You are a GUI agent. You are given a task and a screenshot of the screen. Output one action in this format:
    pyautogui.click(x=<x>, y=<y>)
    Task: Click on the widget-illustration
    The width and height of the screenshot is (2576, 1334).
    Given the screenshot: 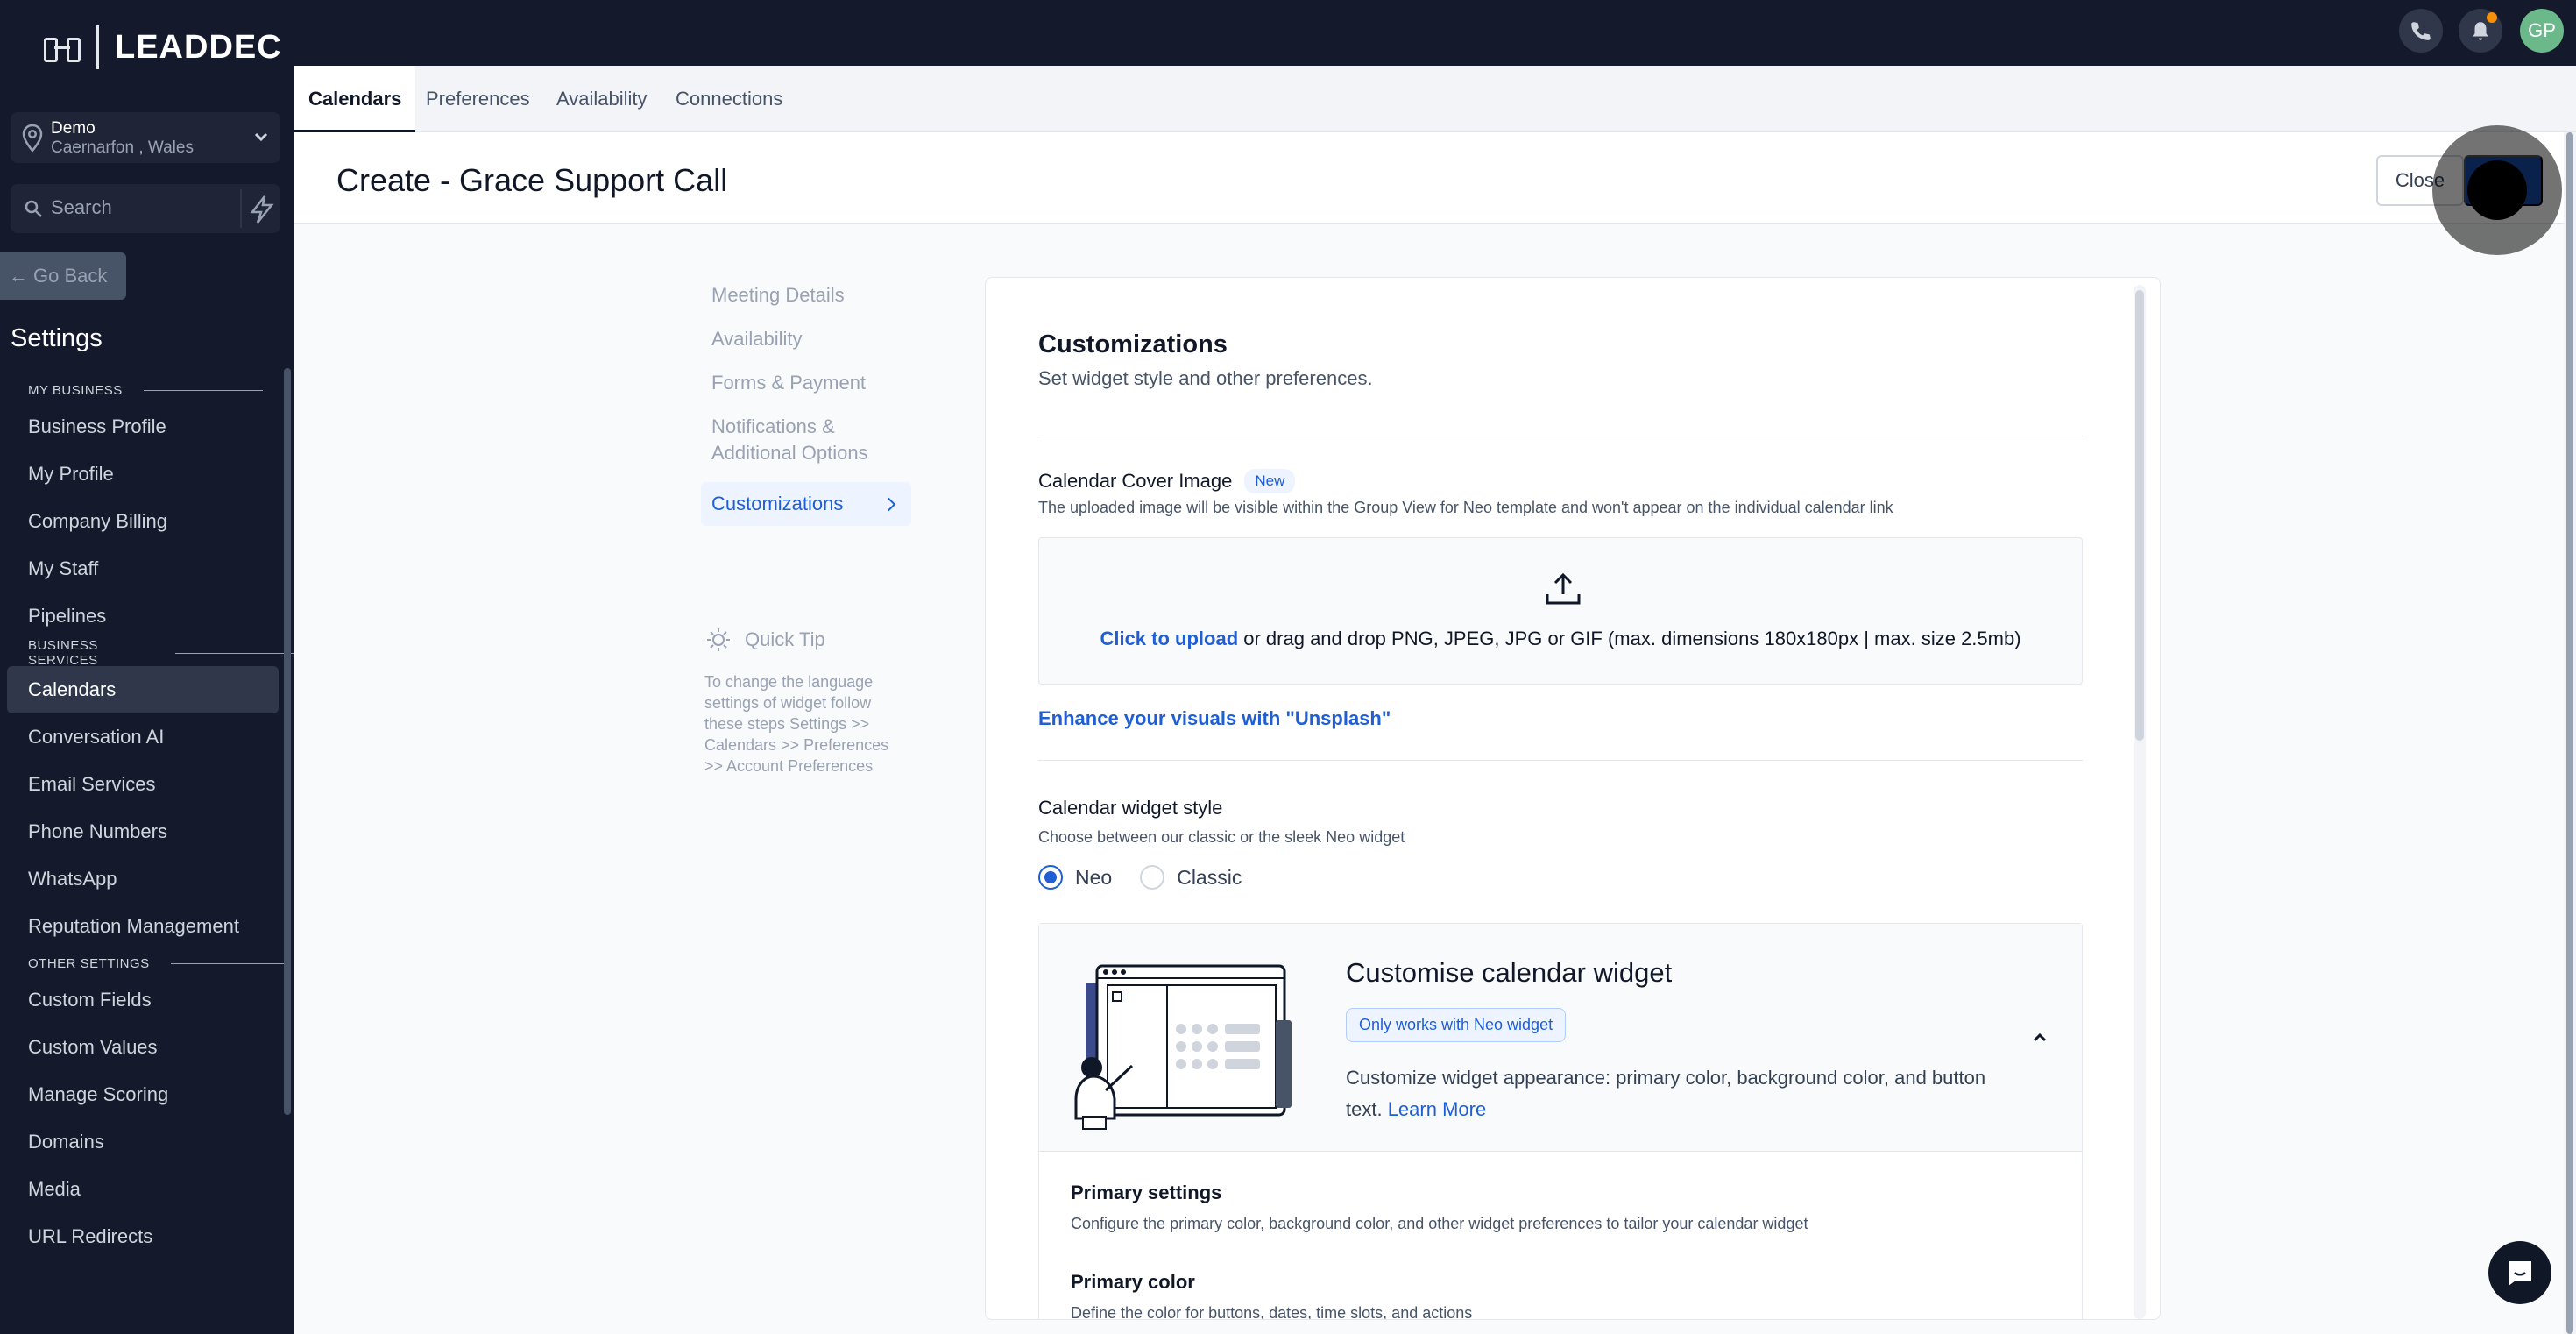 What is the action you would take?
    pyautogui.click(x=1183, y=1047)
    